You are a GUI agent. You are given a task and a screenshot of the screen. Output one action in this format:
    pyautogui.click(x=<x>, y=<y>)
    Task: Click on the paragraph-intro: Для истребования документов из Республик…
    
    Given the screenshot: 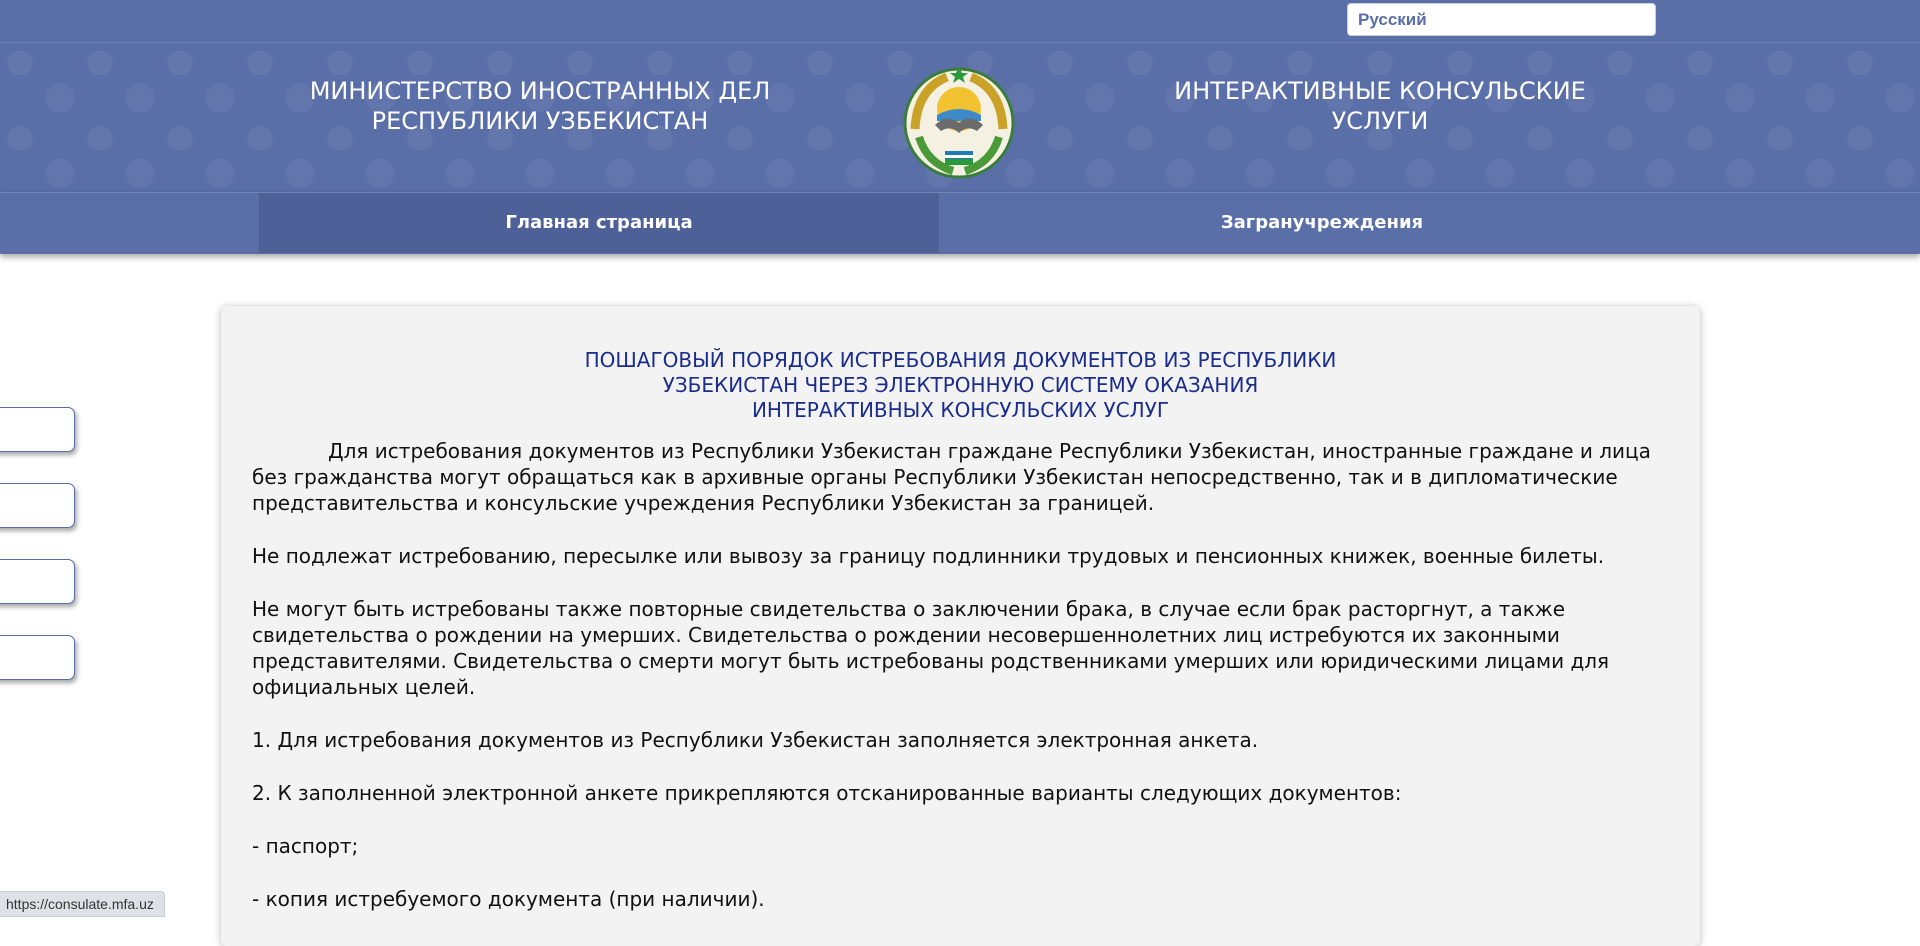 What is the action you would take?
    pyautogui.click(x=951, y=477)
    